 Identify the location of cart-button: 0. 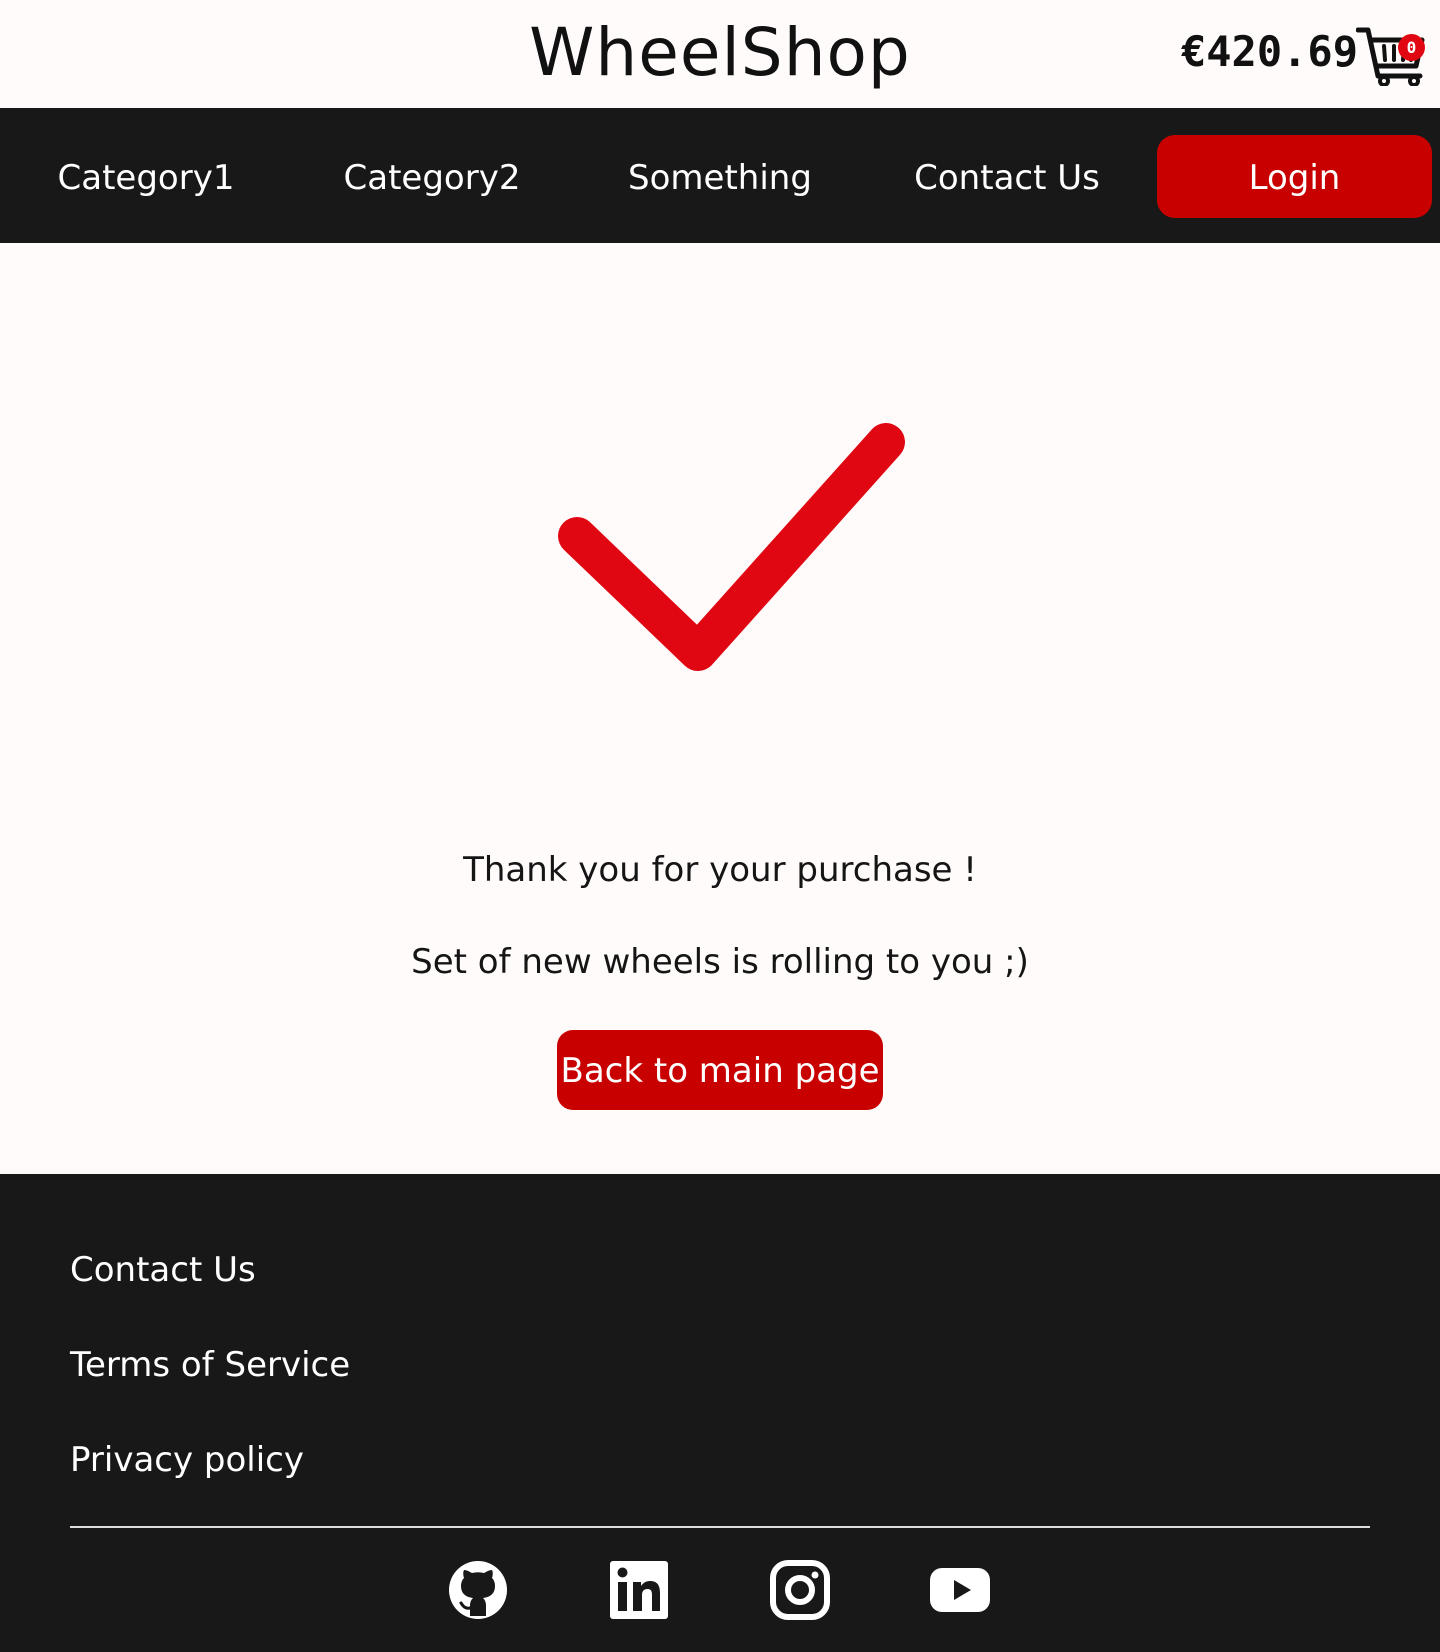
(1391, 52).